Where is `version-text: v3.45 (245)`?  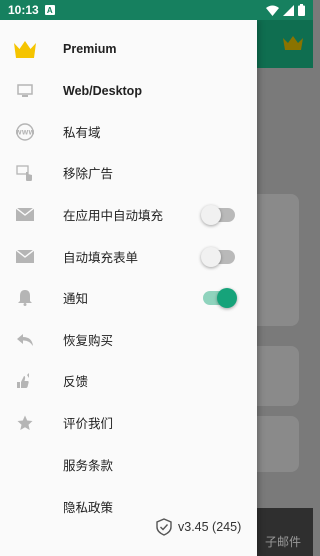 version-text: v3.45 (245) is located at coordinates (210, 527).